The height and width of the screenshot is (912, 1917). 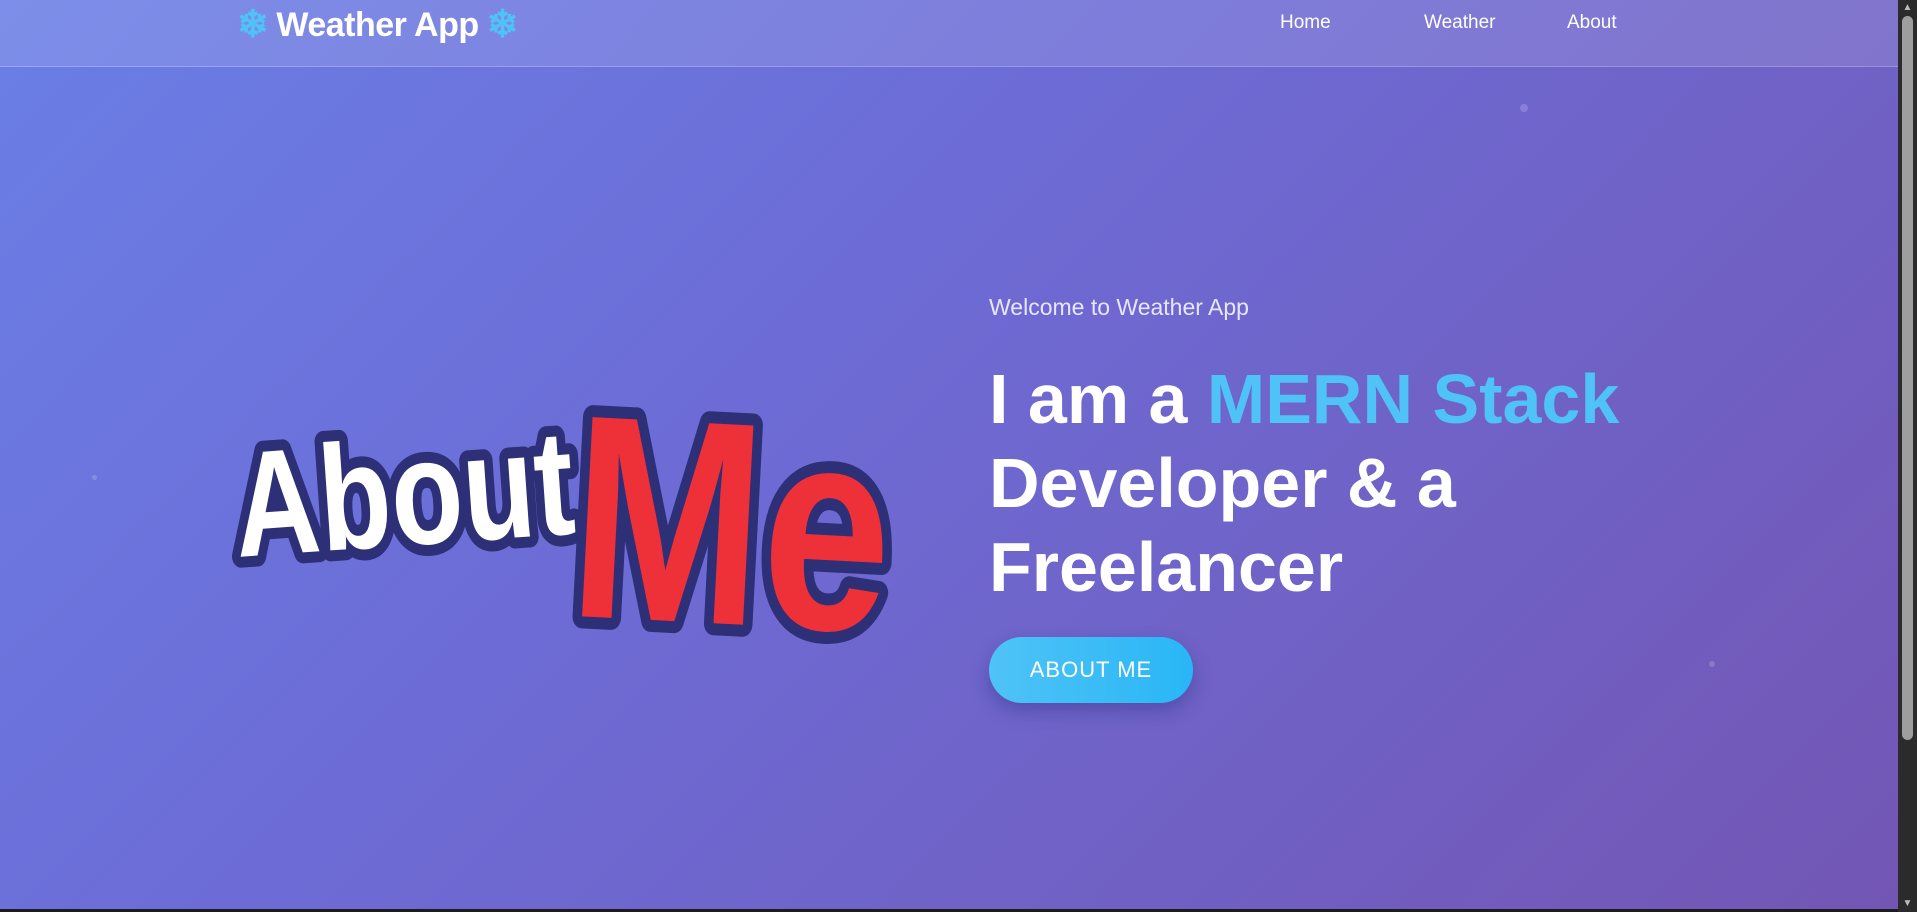 What do you see at coordinates (1098, 399) in the screenshot?
I see `headline-part-1: I am a` at bounding box center [1098, 399].